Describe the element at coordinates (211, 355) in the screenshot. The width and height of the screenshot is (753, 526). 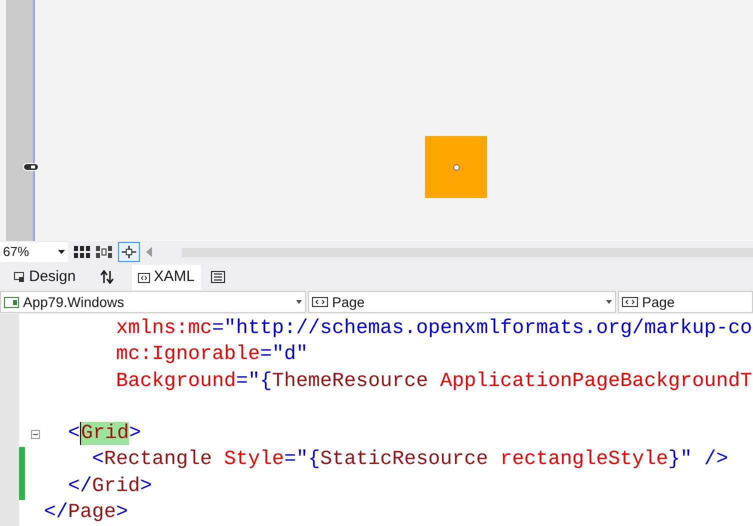
I see `code-line: mc:Ignorable="d"` at that location.